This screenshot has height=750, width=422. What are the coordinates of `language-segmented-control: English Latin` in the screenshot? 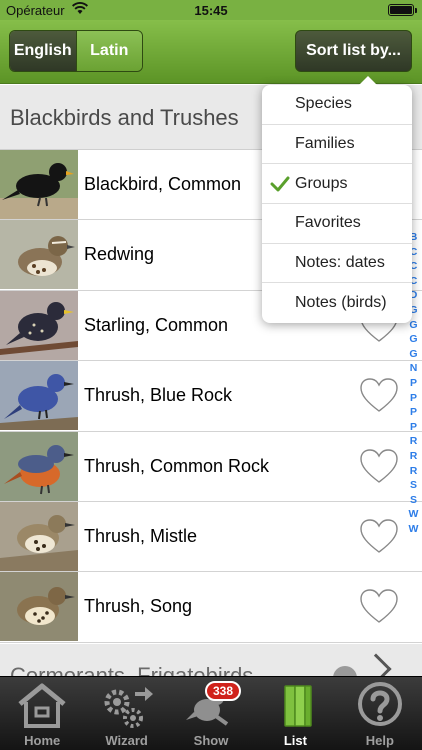 It's located at (76, 51).